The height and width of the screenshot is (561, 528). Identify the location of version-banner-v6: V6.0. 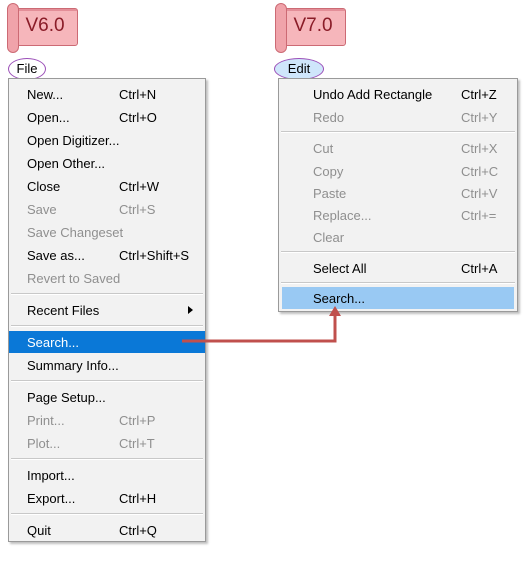
(42, 28).